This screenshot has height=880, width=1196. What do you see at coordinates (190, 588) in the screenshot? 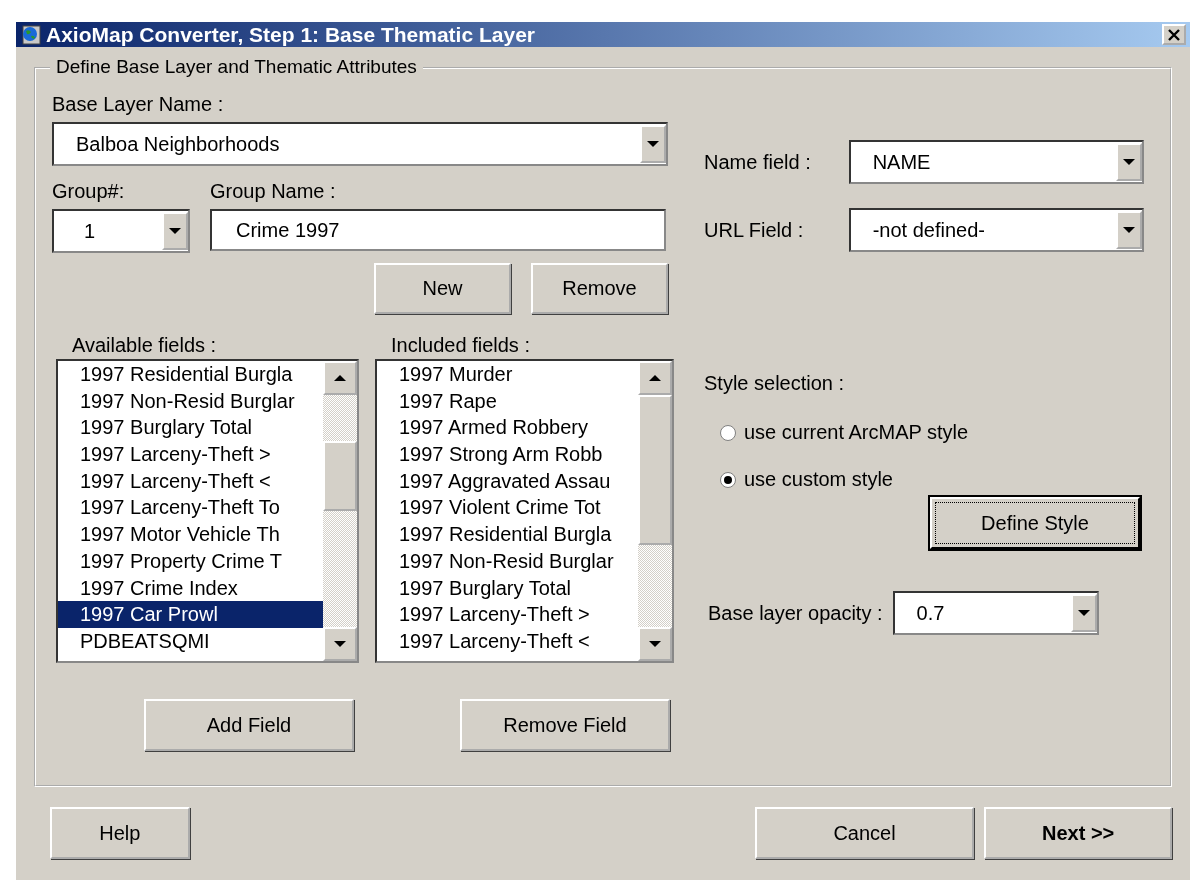
I see `list-item: 1997 Crime Index` at bounding box center [190, 588].